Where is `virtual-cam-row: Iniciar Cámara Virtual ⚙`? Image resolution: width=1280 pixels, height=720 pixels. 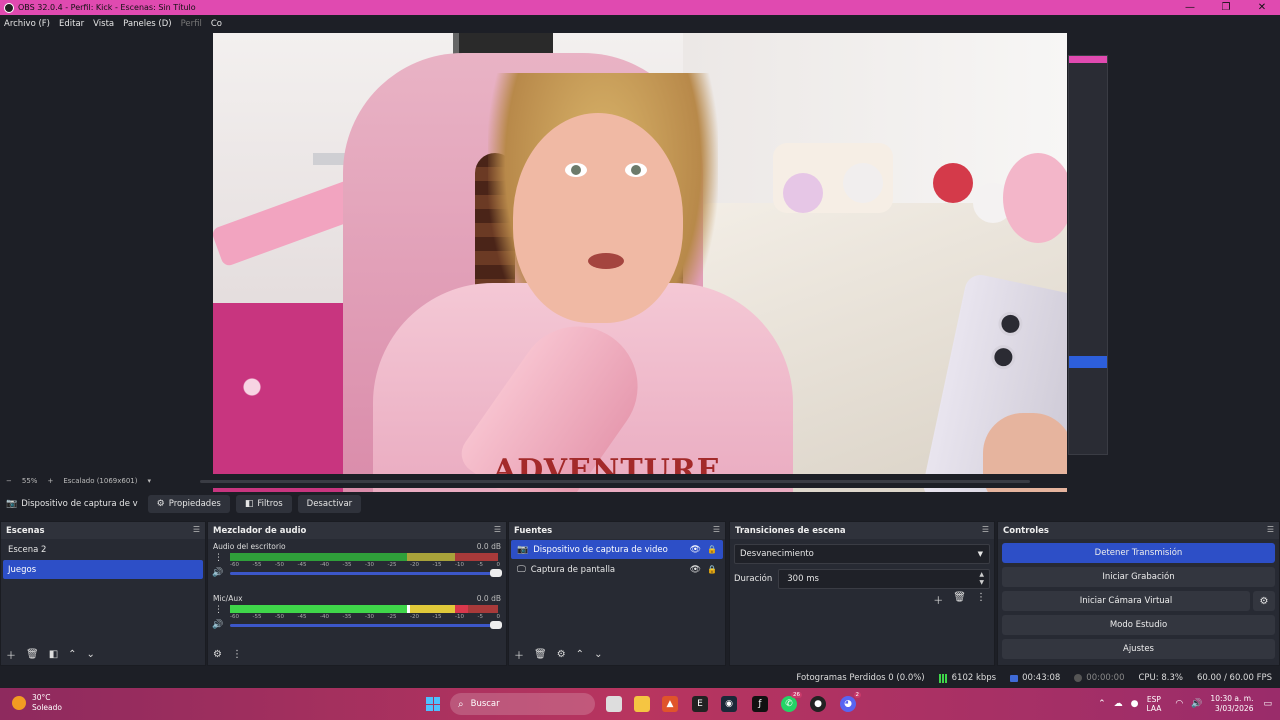
virtual-cam-row: Iniciar Cámara Virtual ⚙ is located at coordinates (1138, 601).